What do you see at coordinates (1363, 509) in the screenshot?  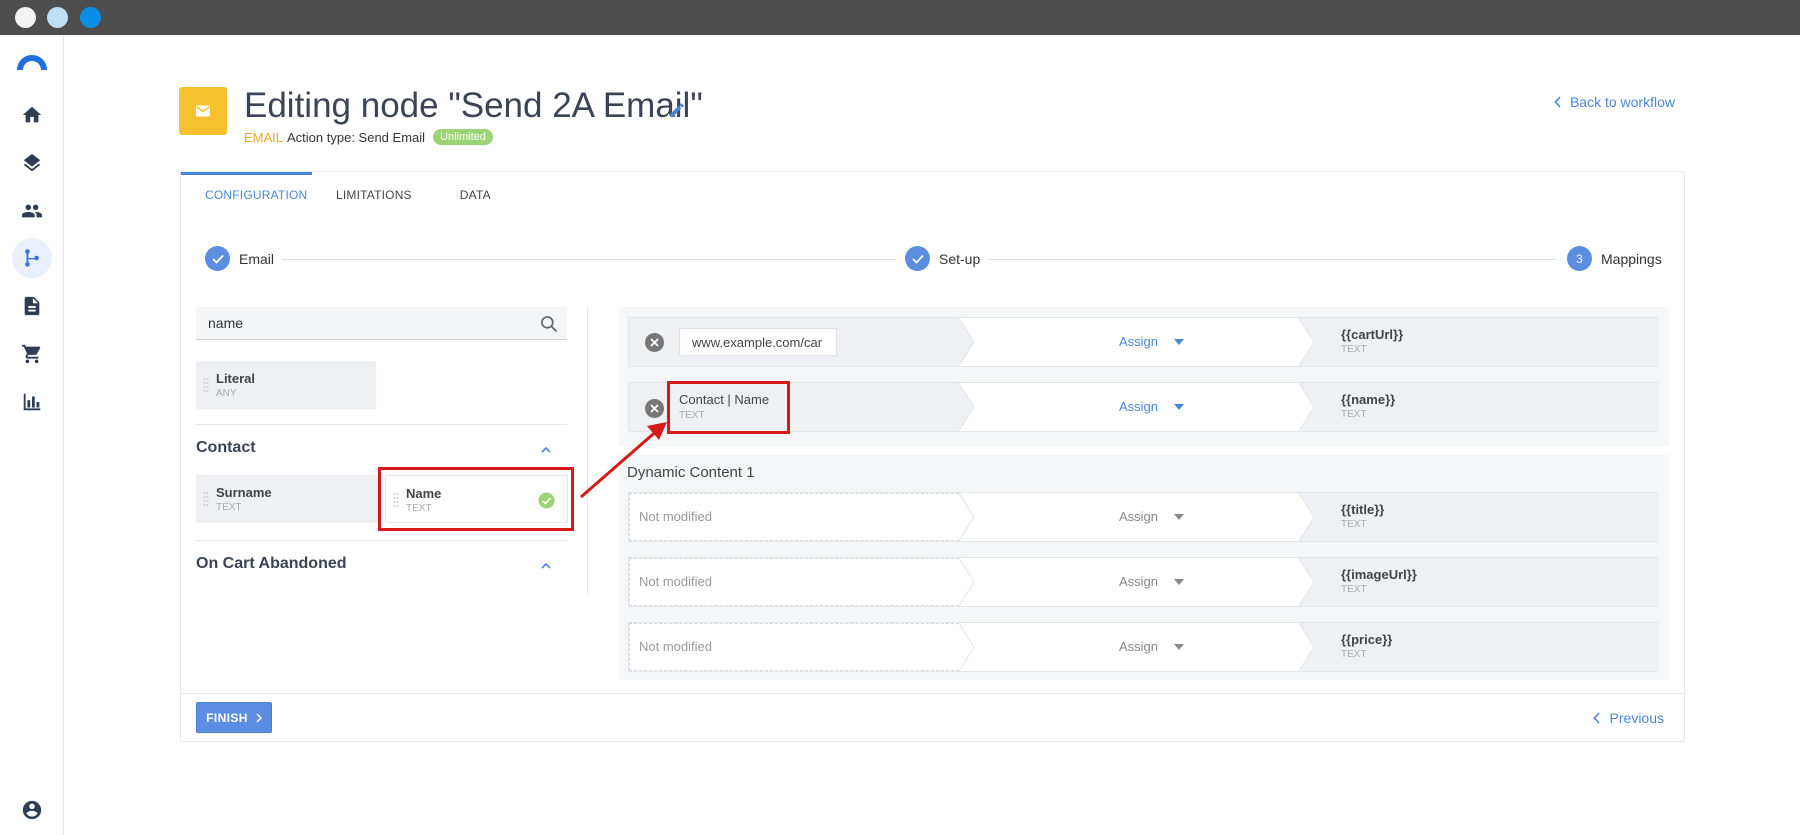 I see `target-variable: {{title}}` at bounding box center [1363, 509].